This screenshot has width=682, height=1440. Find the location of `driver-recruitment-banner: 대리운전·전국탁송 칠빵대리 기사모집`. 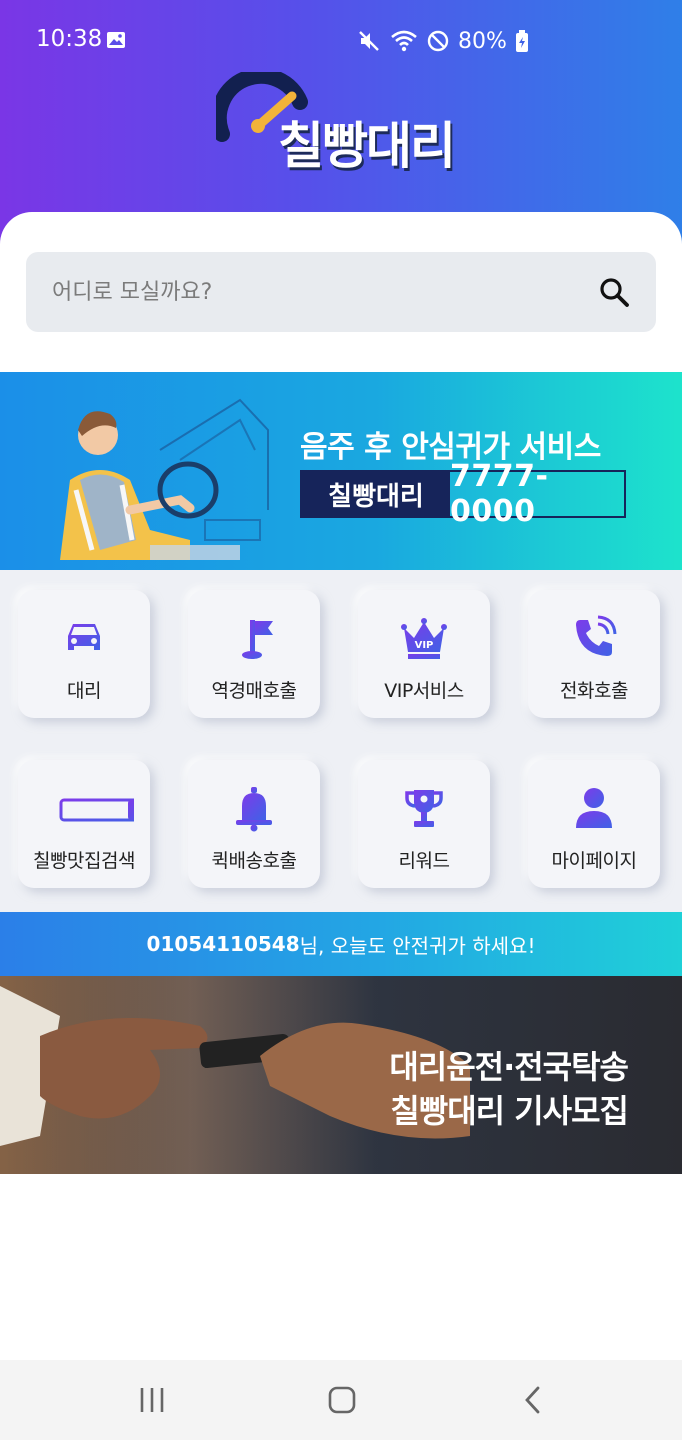

driver-recruitment-banner: 대리운전·전국탁송 칠빵대리 기사모집 is located at coordinates (341, 1075).